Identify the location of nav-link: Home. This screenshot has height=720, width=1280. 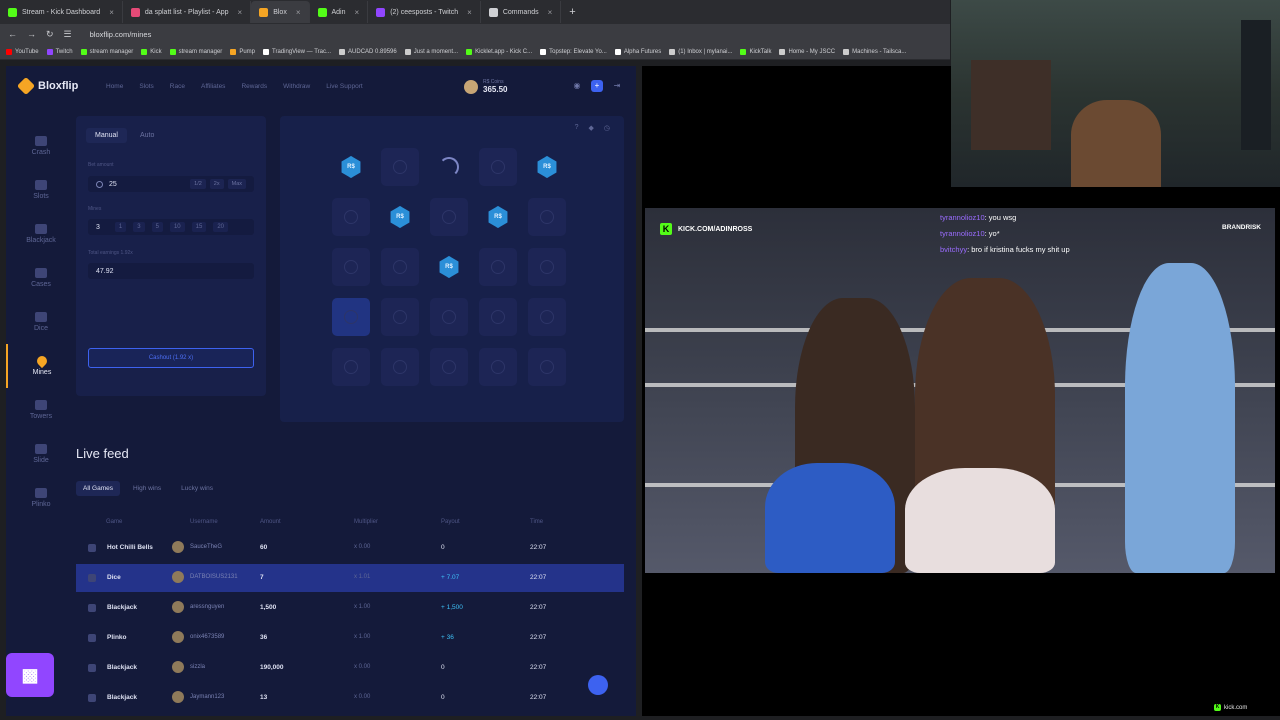
(114, 86).